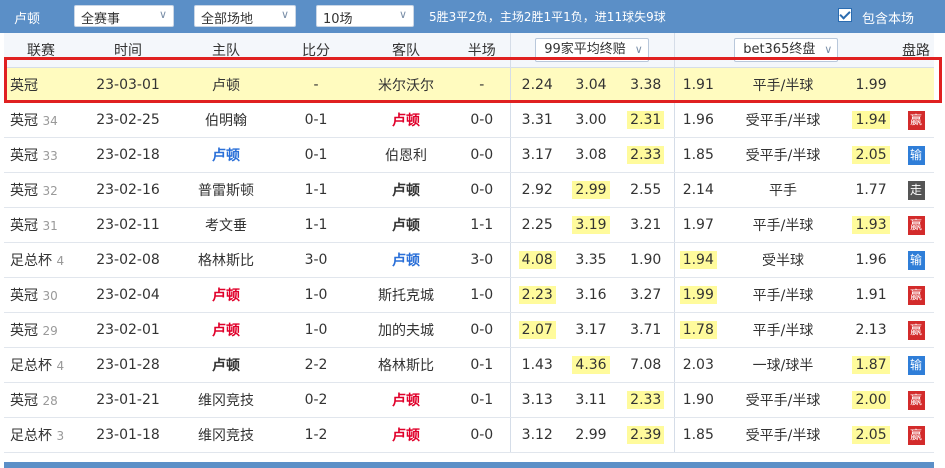 This screenshot has height=468, width=945. Describe the element at coordinates (592, 50) in the screenshot. I see `odds-company-select: 99家平均终赔 ∨` at that location.